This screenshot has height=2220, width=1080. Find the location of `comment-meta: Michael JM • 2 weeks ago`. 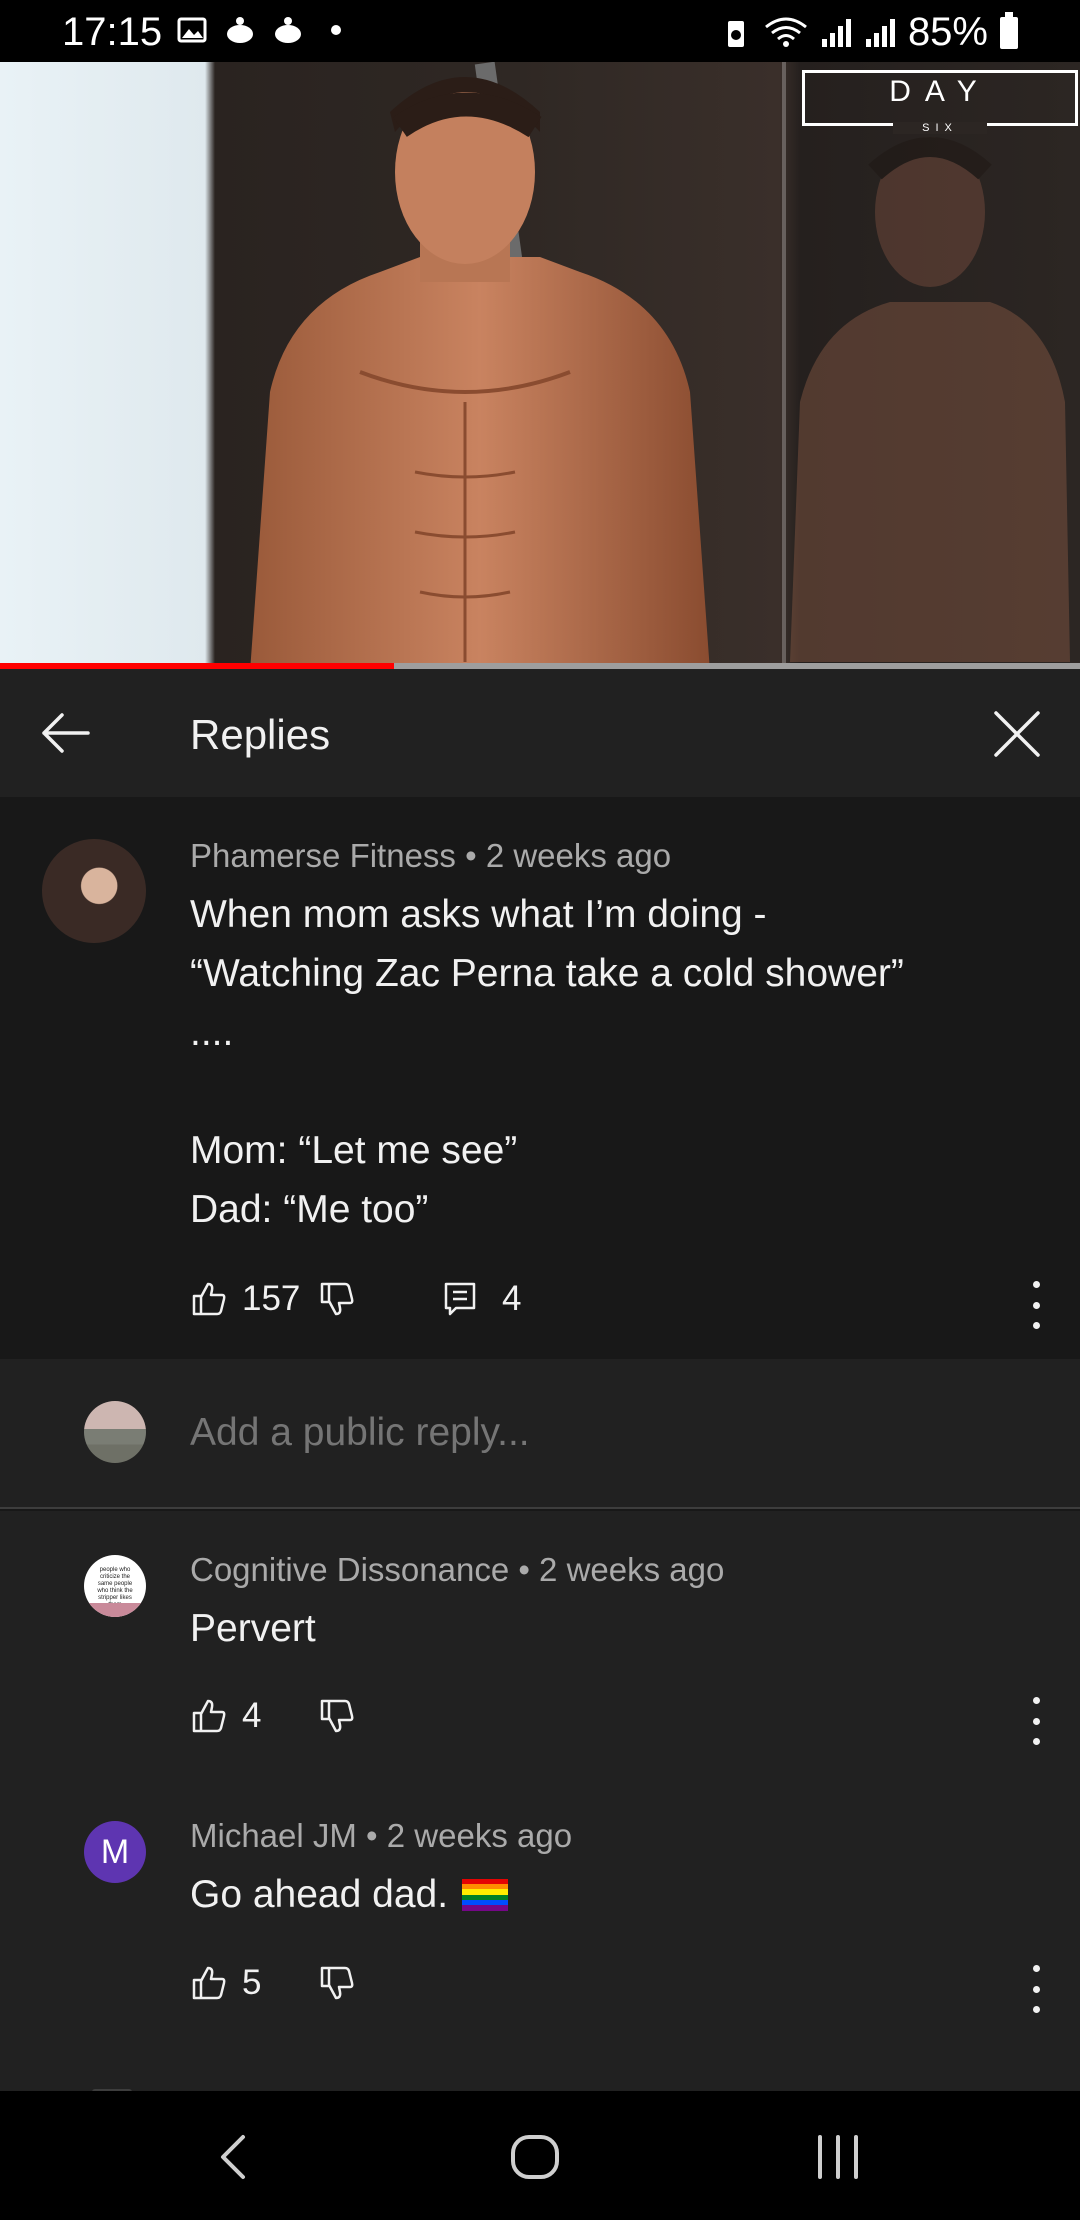

comment-meta: Michael JM • 2 weeks ago is located at coordinates (381, 1835).